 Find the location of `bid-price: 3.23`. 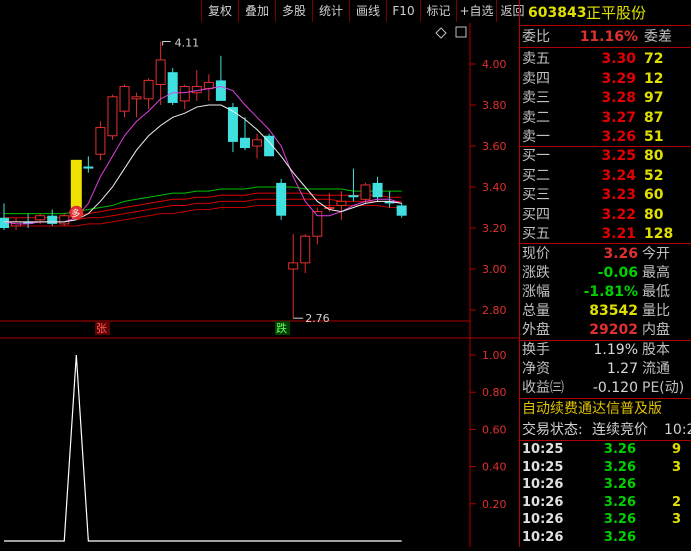

bid-price: 3.23 is located at coordinates (618, 195).